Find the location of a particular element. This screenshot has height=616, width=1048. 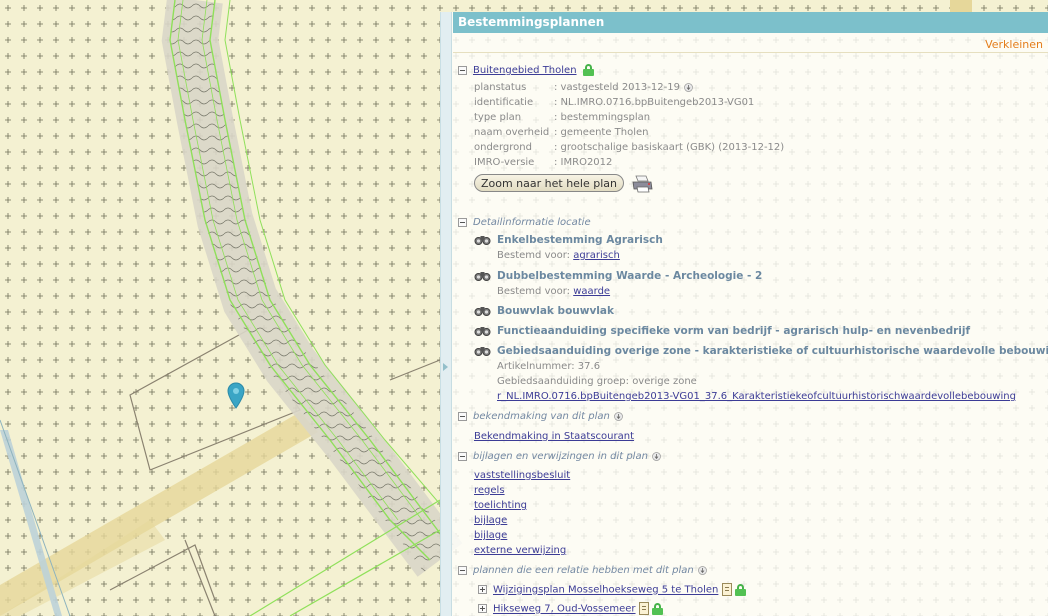

collapse-plan-toggle is located at coordinates (462, 70).